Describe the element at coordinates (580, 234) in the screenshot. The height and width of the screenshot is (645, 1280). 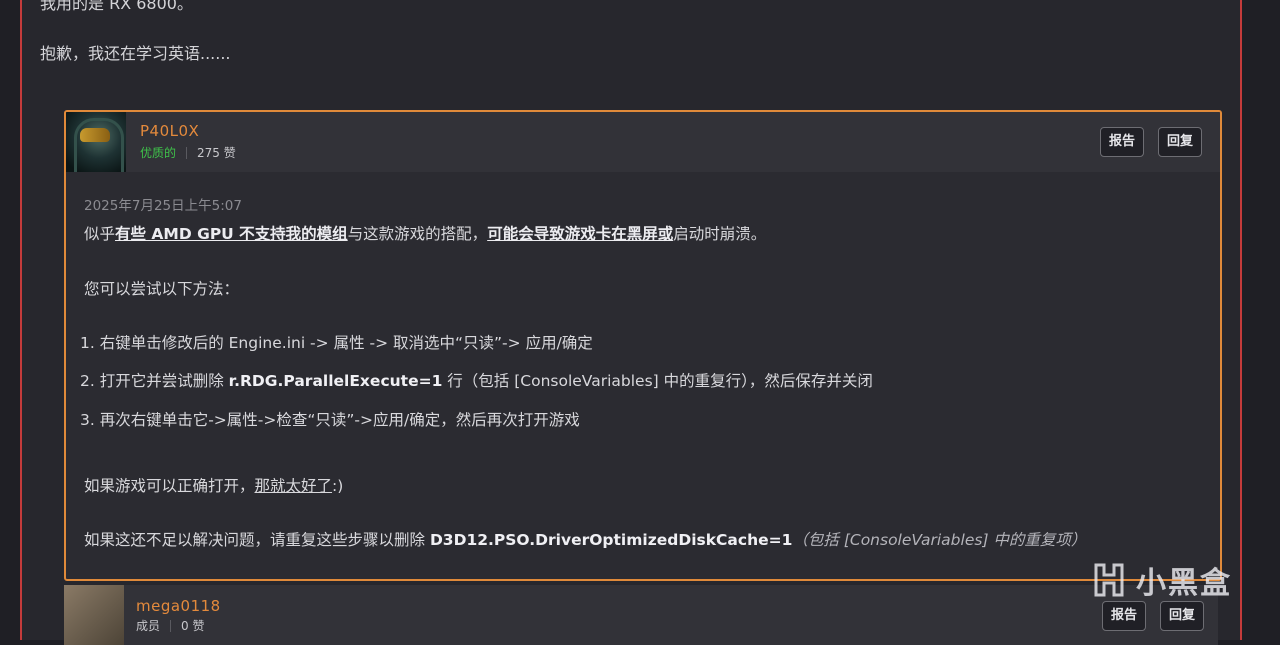
I see `link-black-screen: 可能会导致游戏卡在黑屏或` at that location.